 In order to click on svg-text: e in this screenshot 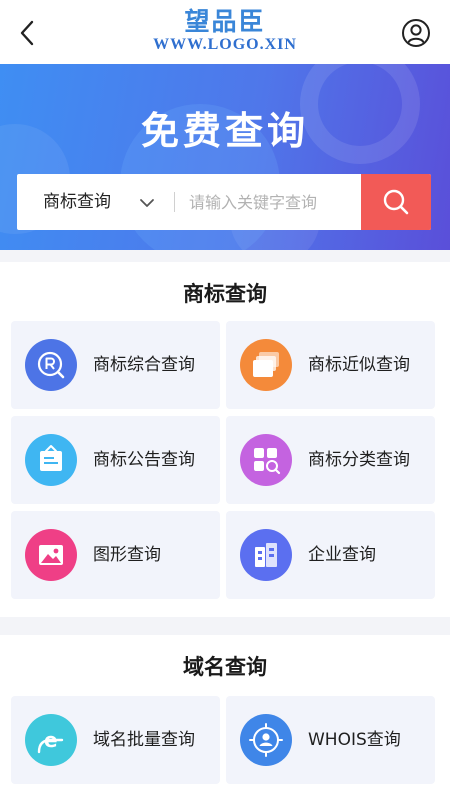, I will do `click(51, 740)`.